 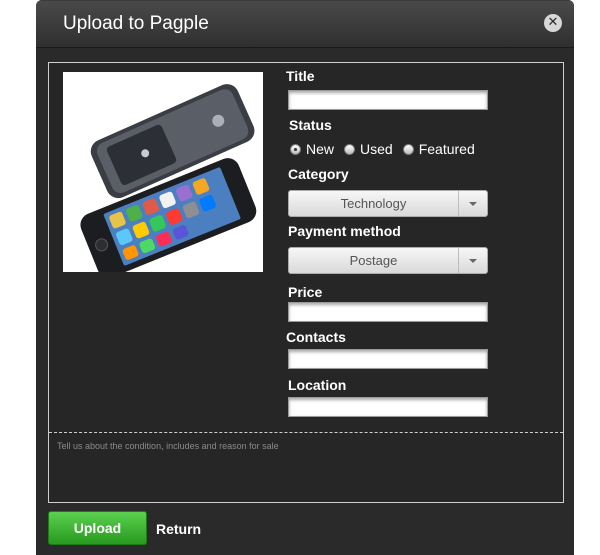 I want to click on product-photo, so click(x=163, y=175).